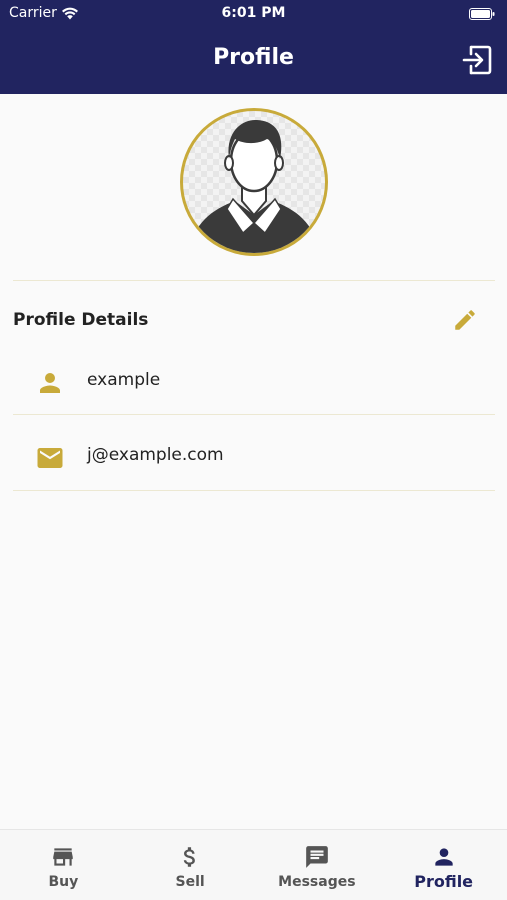  I want to click on avatar, so click(254, 182).